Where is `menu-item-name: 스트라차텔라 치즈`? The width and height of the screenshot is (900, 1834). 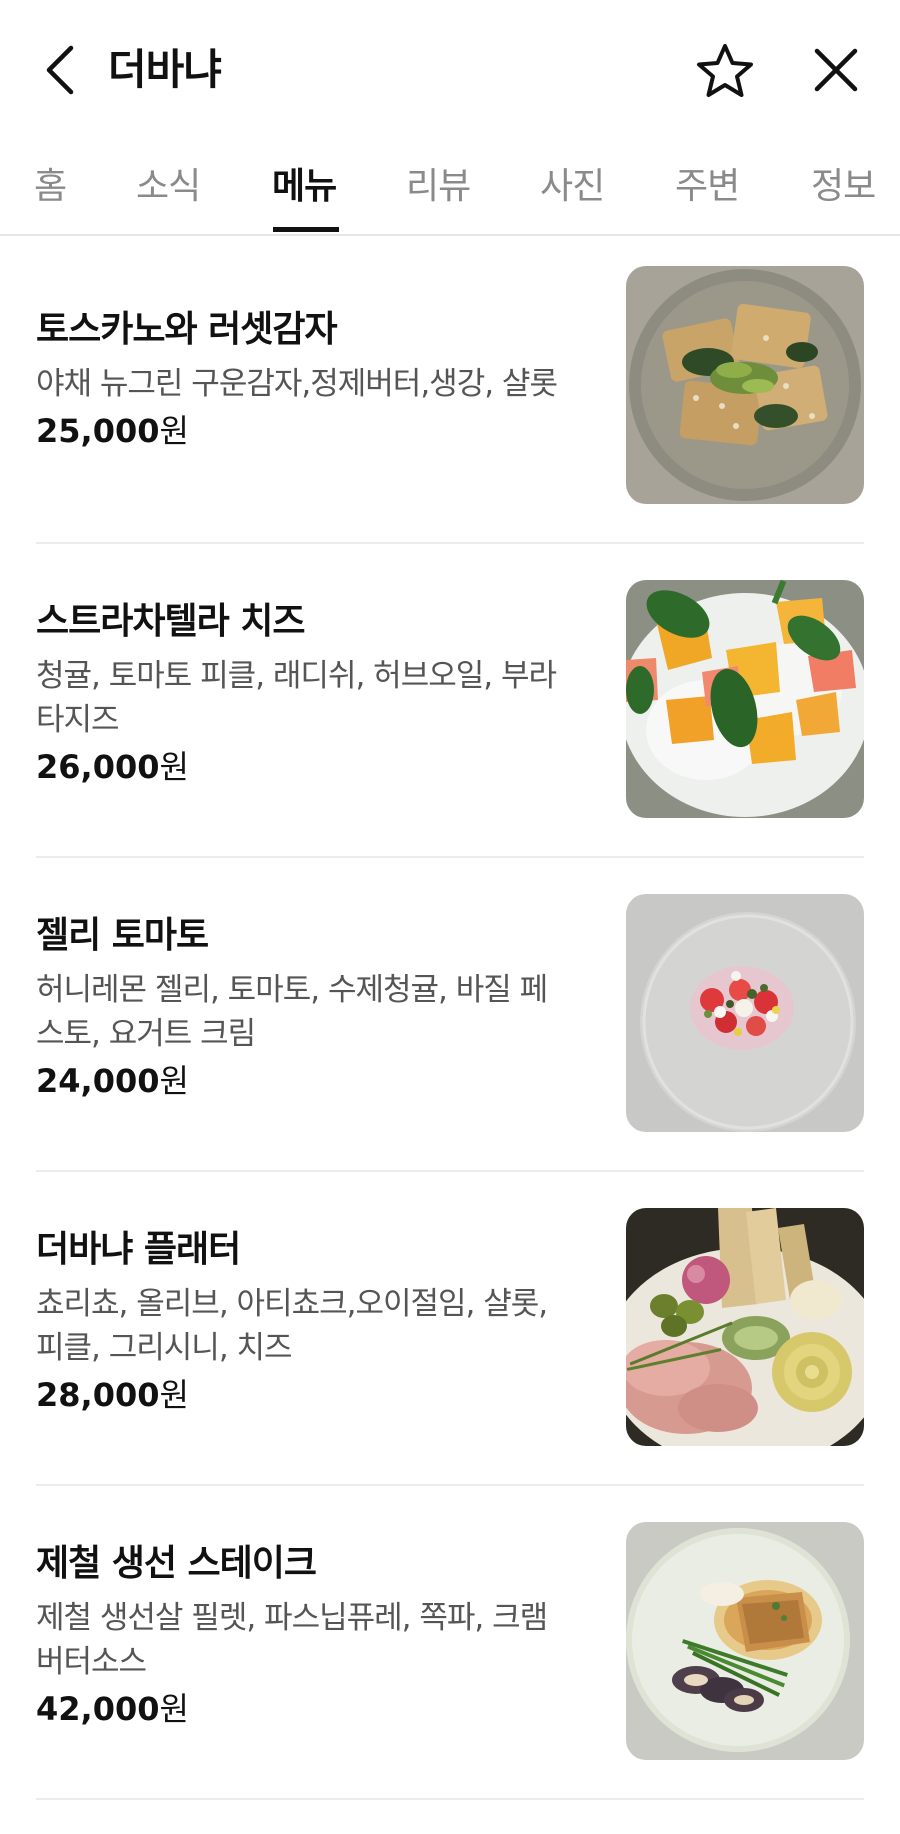
menu-item-name: 스트라차텔라 치즈 is located at coordinates (171, 621).